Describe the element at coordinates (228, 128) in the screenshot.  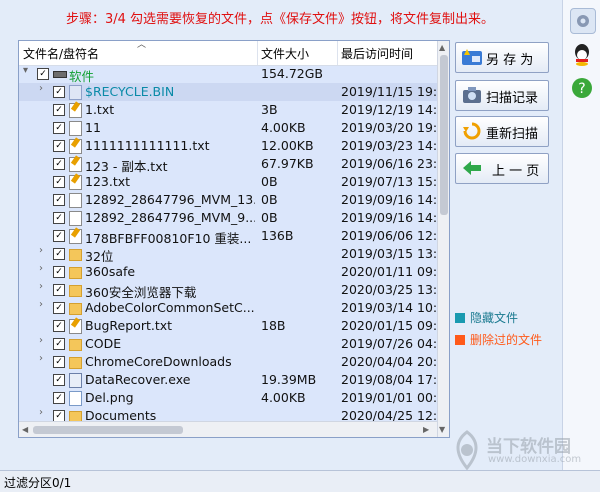
I see `table-row: ✓ 11 4.00KB 2019/03/20 19:1` at that location.